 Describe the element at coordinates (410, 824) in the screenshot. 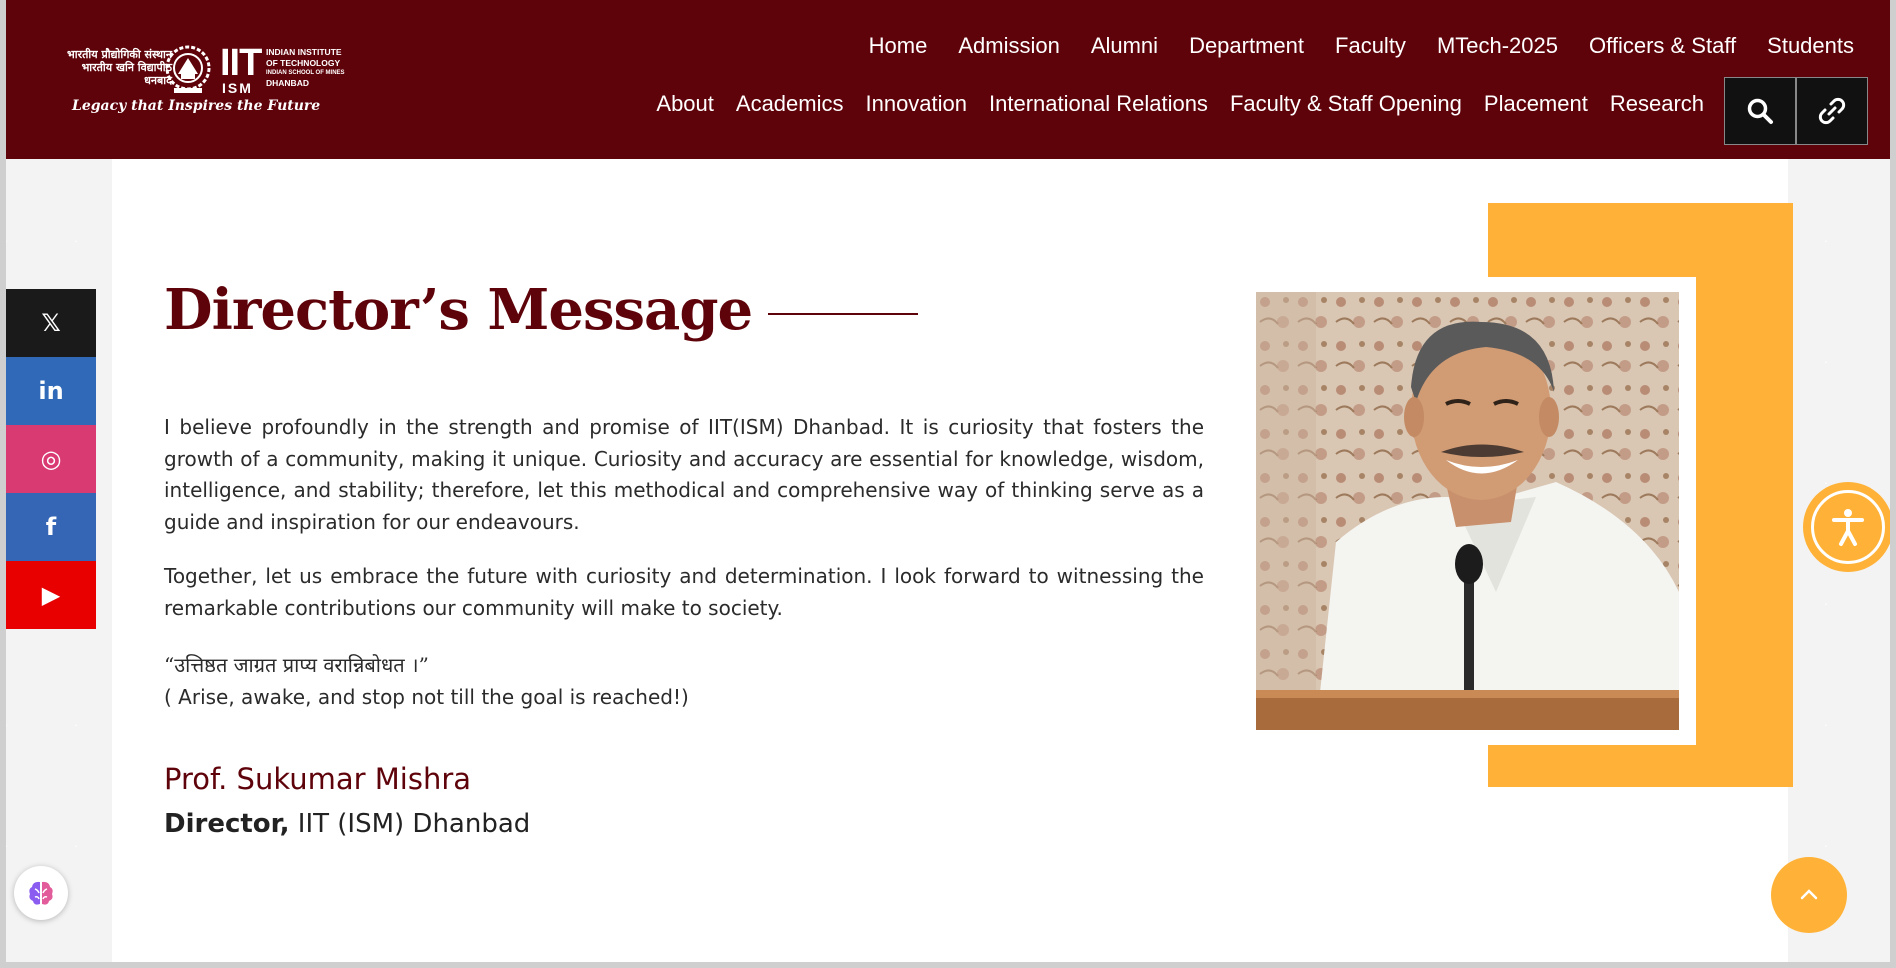

I see `designation-institute: IIT (ISM) Dhanbad` at that location.